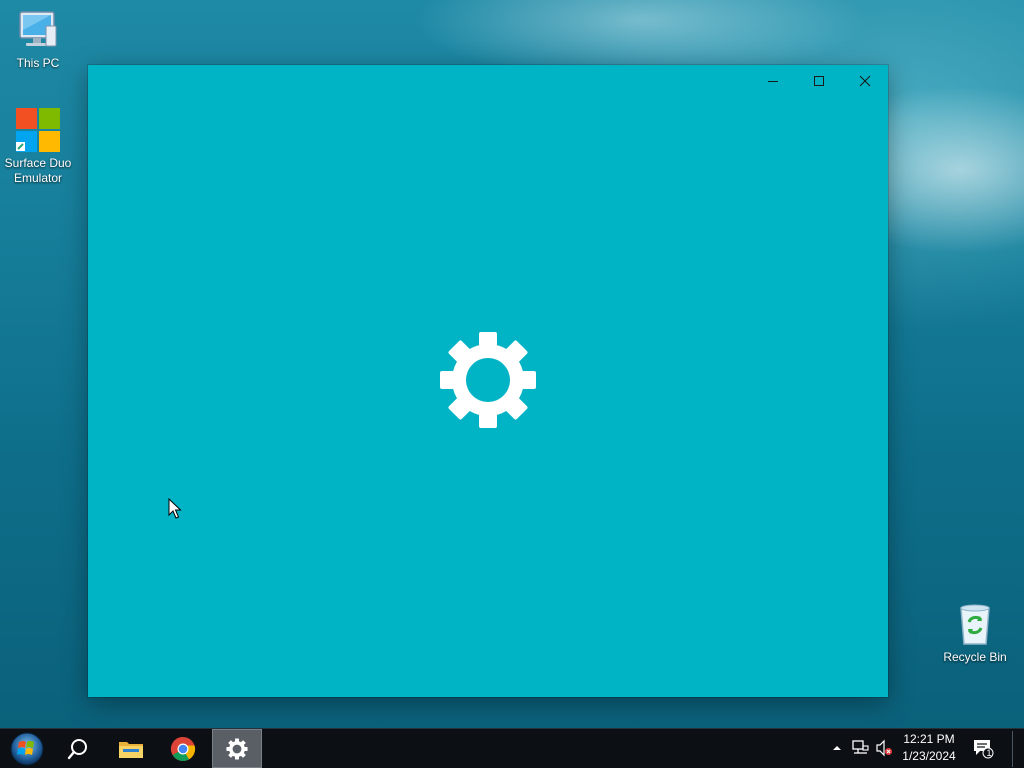 This screenshot has width=1024, height=768. Describe the element at coordinates (38, 30) in the screenshot. I see `computer-icon` at that location.